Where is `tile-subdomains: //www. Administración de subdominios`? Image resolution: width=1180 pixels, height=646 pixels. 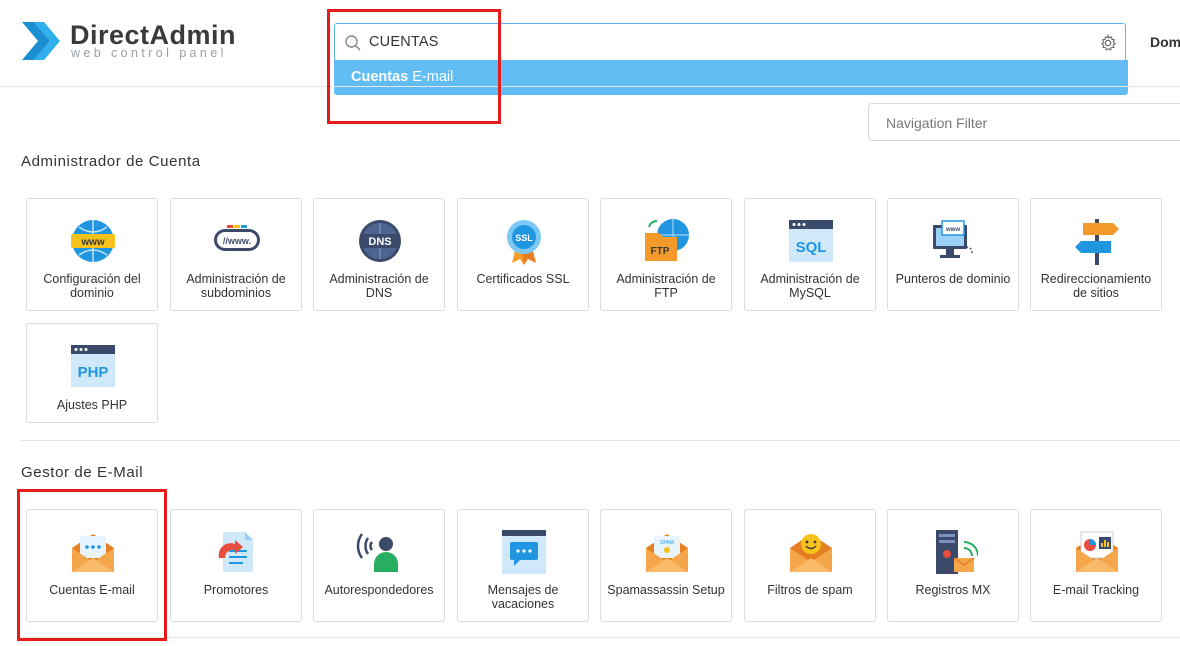 tile-subdomains: //www. Administración de subdominios is located at coordinates (236, 254).